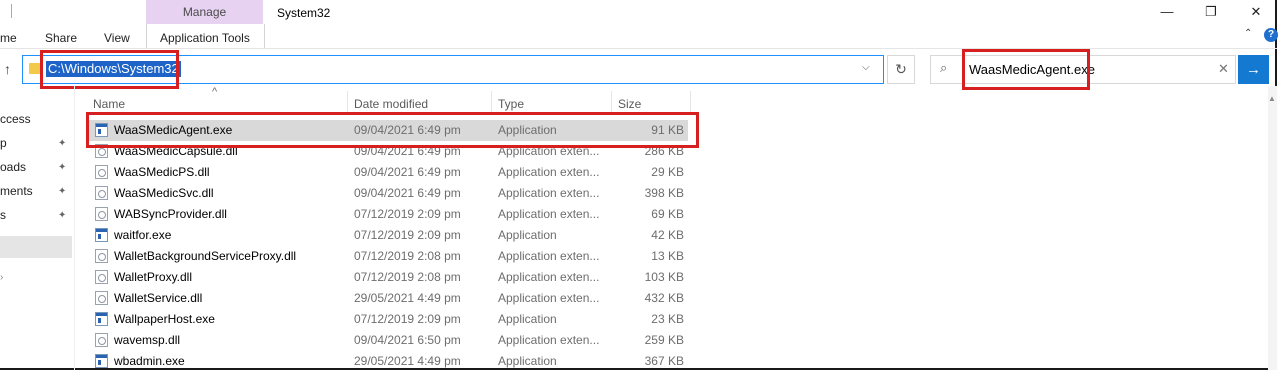  Describe the element at coordinates (11, 11) in the screenshot. I see `quick-access-divider` at that location.